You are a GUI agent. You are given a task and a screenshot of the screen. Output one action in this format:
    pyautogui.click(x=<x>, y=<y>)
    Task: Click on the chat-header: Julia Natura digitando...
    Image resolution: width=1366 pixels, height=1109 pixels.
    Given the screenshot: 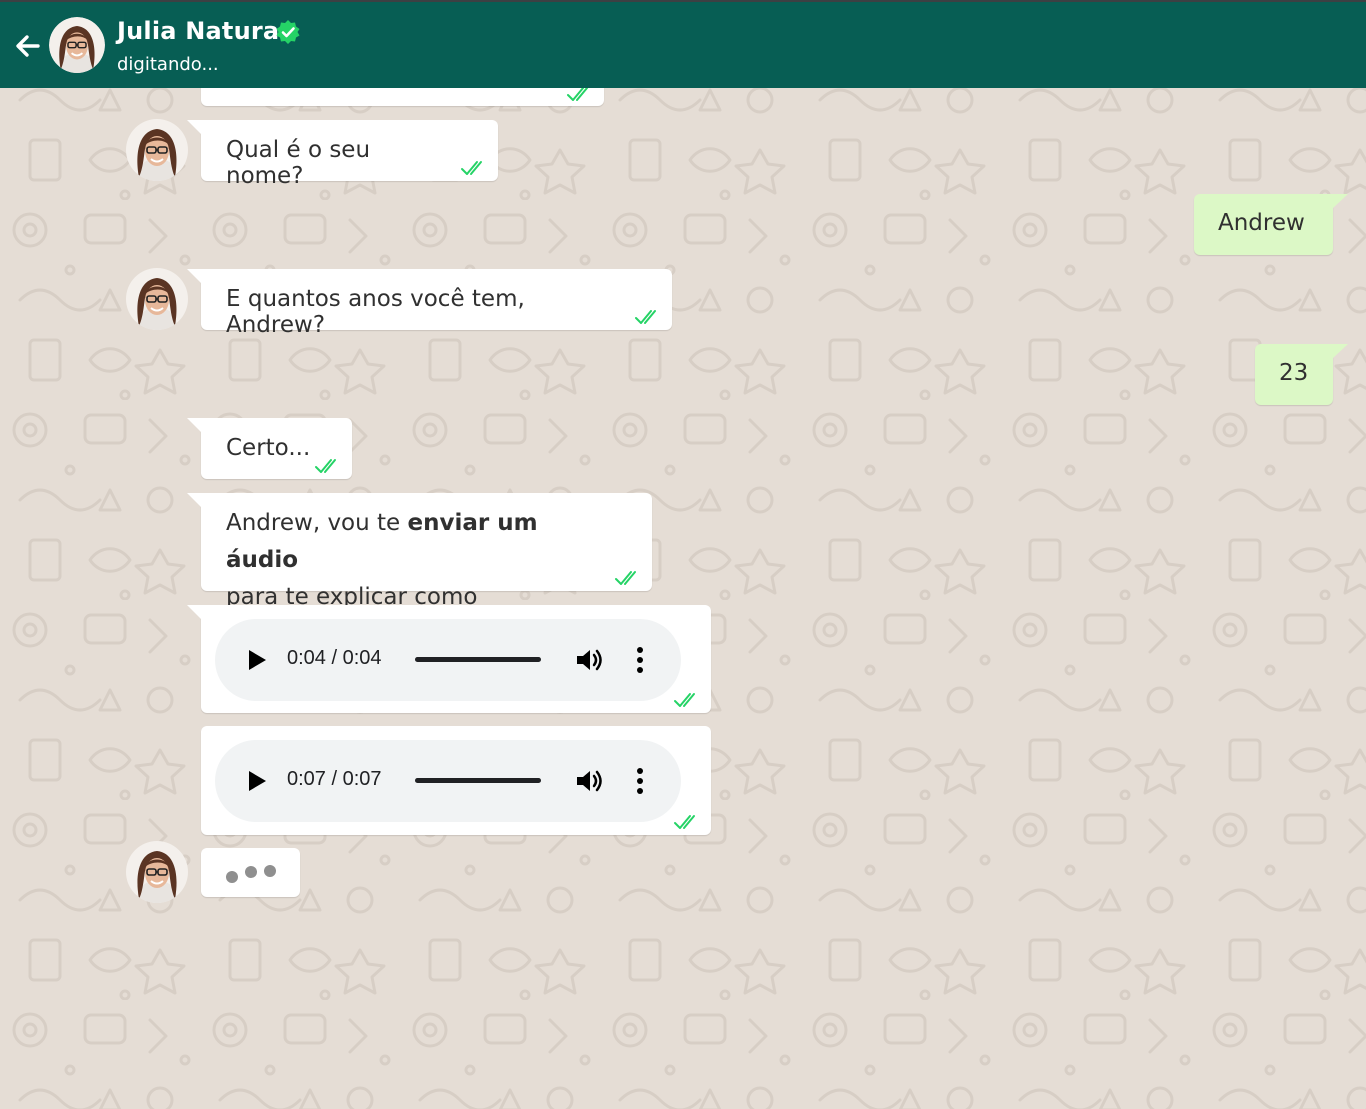 What is the action you would take?
    pyautogui.click(x=683, y=44)
    